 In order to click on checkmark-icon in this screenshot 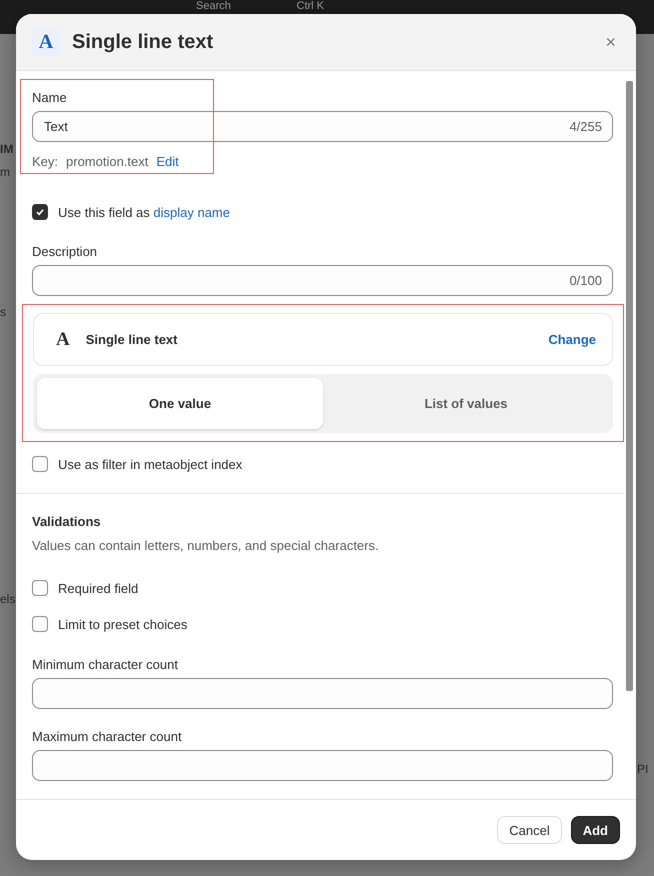, I will do `click(40, 212)`.